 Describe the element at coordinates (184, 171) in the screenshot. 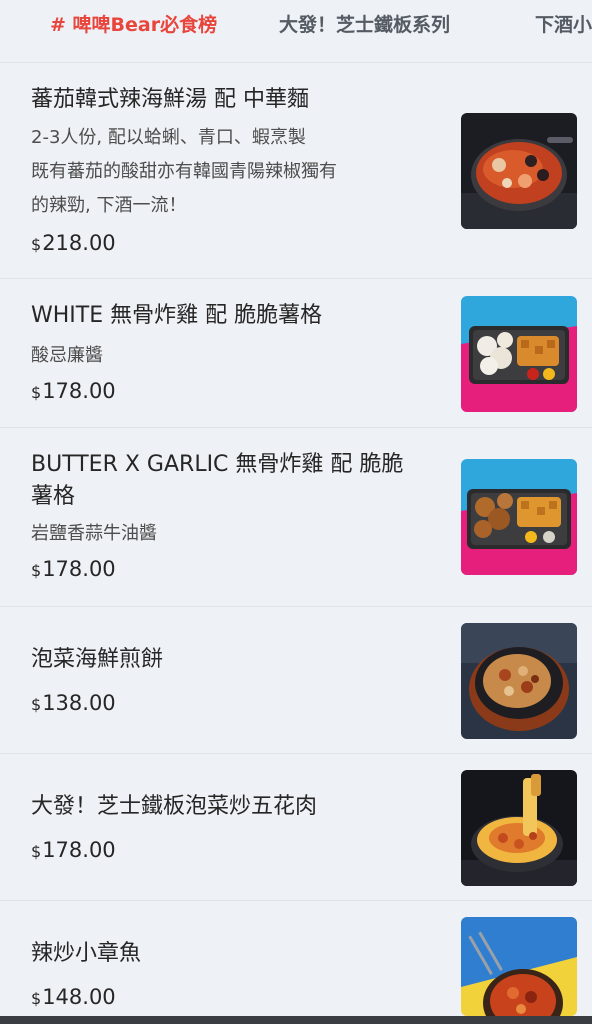

I see `item-description-line: 既有蕃茄的酸甜亦有韓國青陽辣椒獨有` at that location.